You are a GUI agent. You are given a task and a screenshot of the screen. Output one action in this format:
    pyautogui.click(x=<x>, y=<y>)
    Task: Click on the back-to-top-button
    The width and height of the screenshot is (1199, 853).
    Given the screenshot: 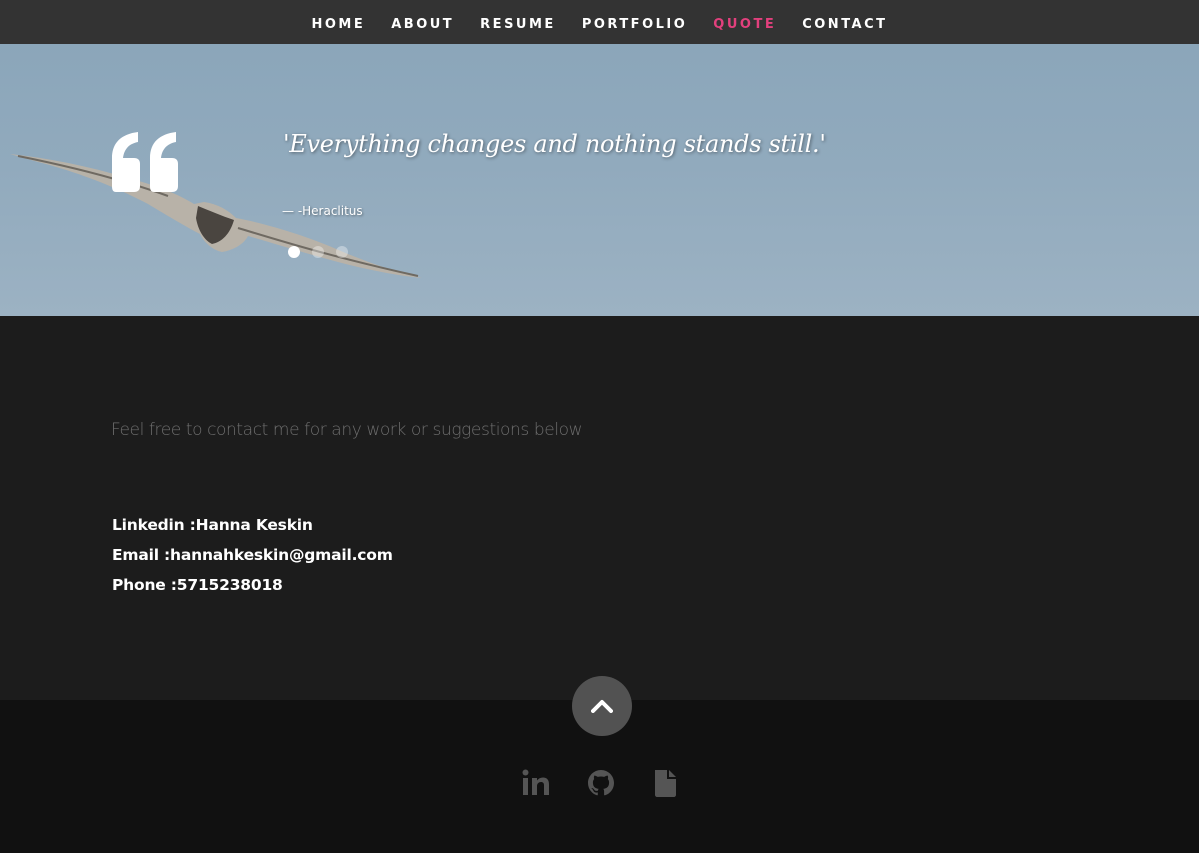 What is the action you would take?
    pyautogui.click(x=602, y=706)
    